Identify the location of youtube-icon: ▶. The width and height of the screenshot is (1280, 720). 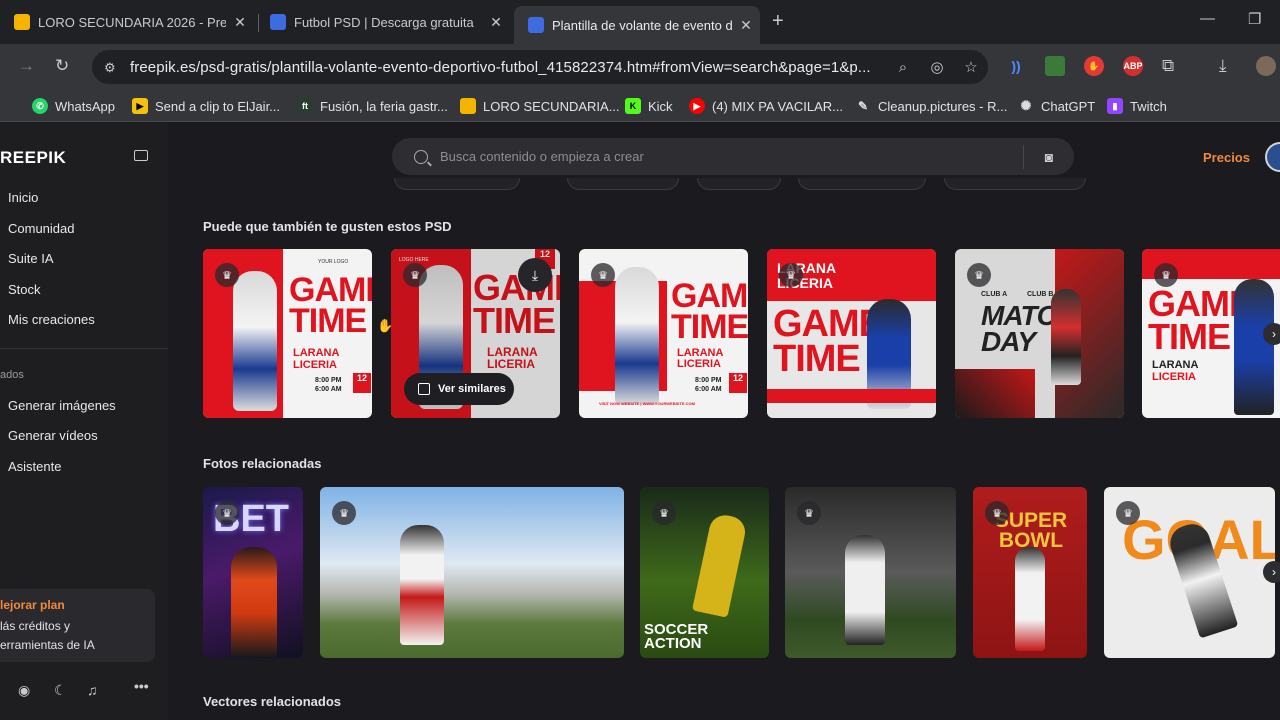
(697, 106).